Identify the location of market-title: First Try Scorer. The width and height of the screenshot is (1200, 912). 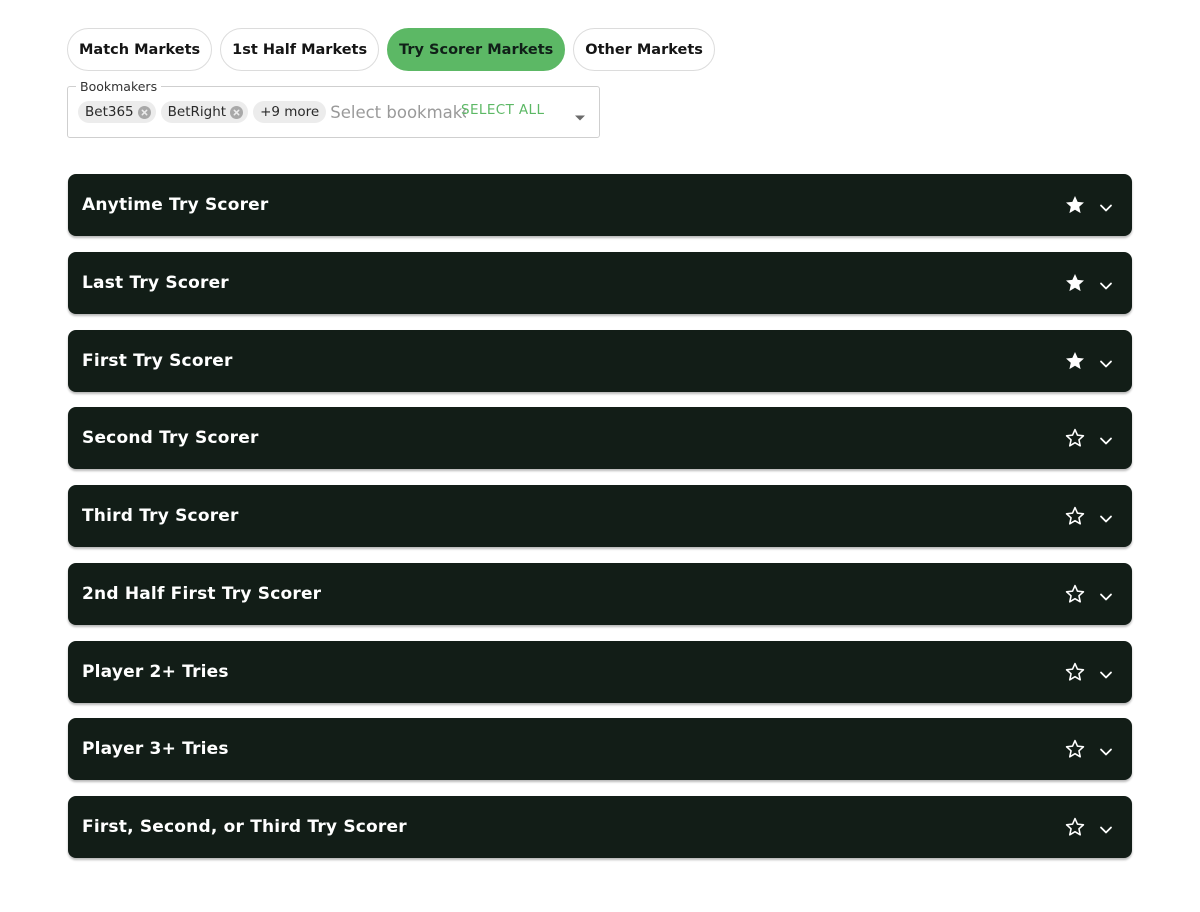
(157, 360).